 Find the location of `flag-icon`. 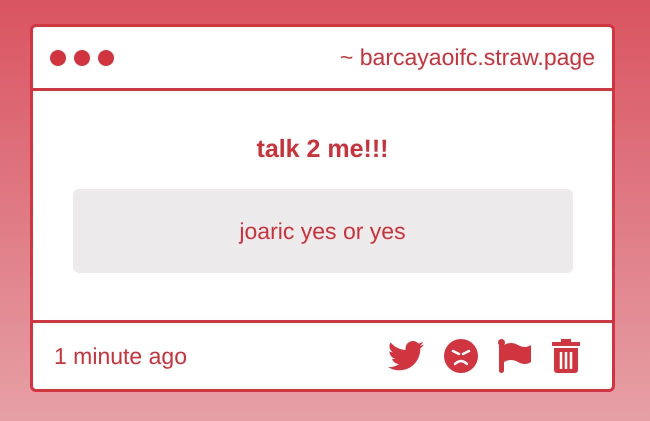

flag-icon is located at coordinates (515, 356).